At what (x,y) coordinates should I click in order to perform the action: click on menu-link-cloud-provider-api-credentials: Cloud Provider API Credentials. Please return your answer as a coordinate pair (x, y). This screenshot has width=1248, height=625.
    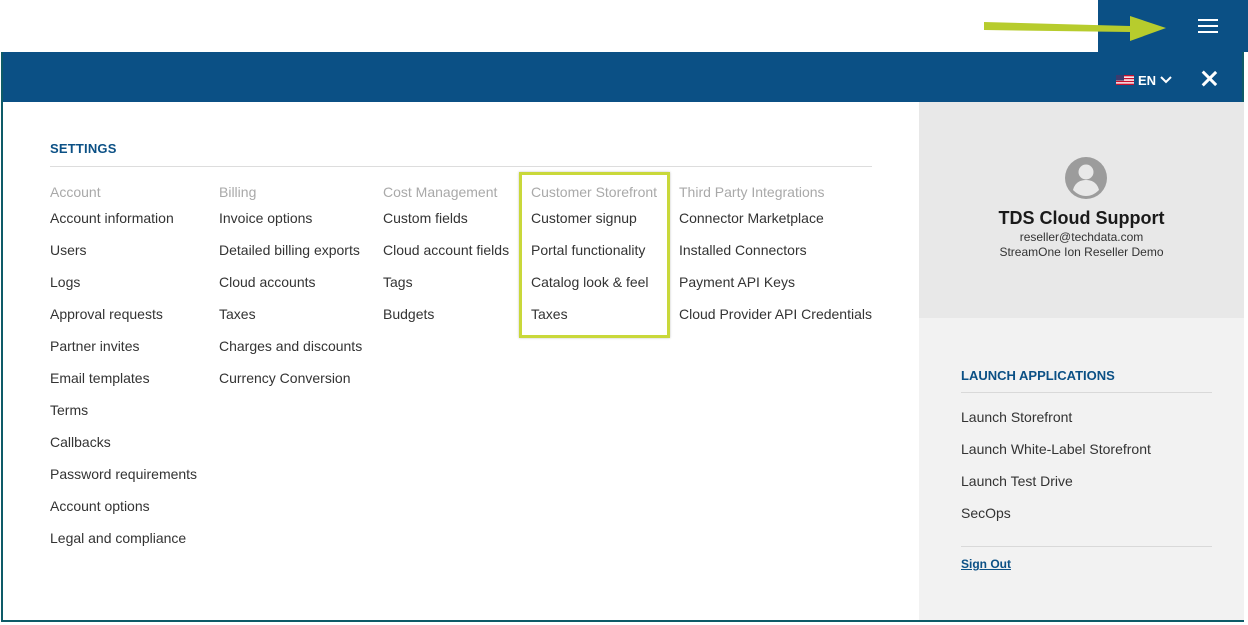
    Looking at the image, I should click on (775, 314).